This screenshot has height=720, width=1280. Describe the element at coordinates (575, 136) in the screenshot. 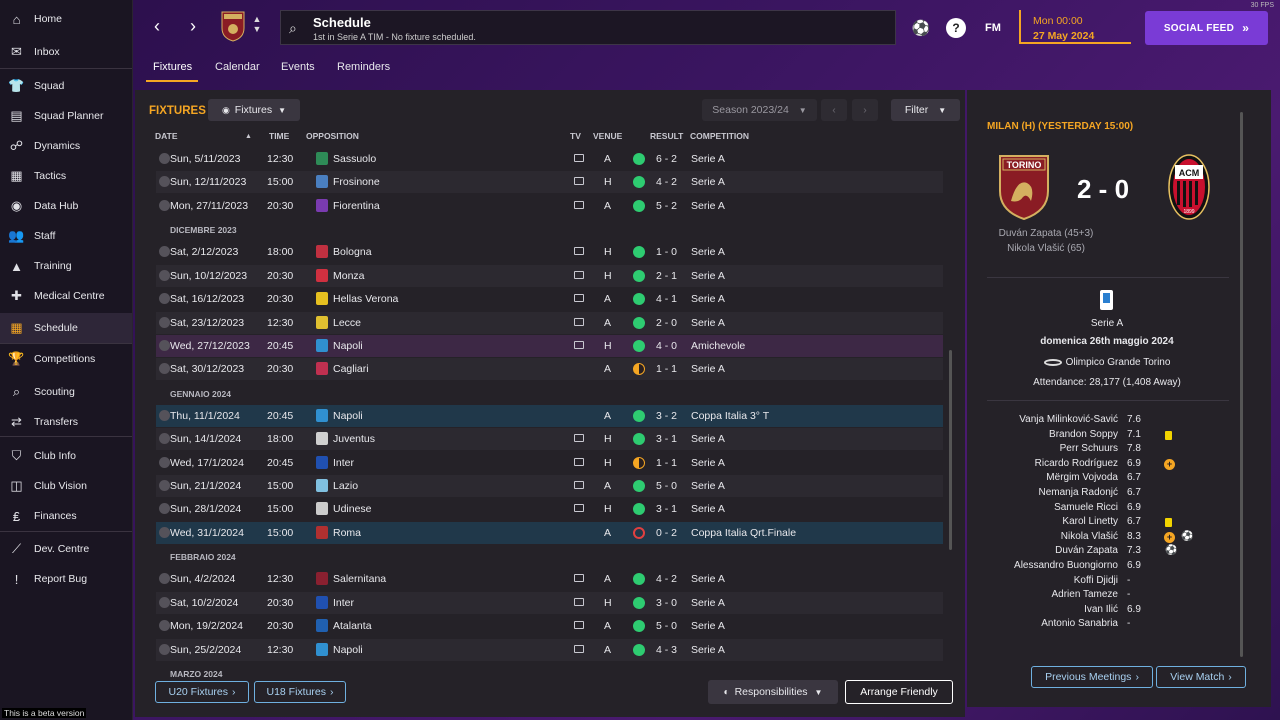

I see `column-header-tv: TV` at that location.